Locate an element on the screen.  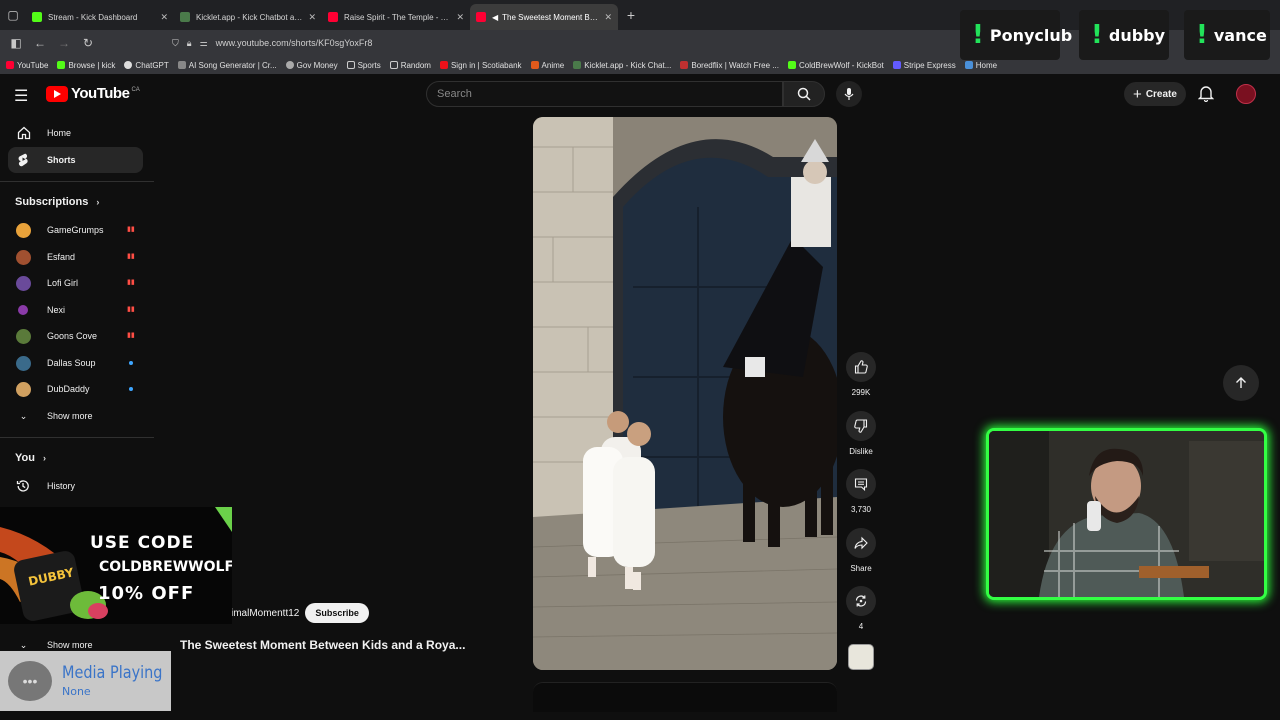
subscribe-button: Subscribe is located at coordinates (337, 613).